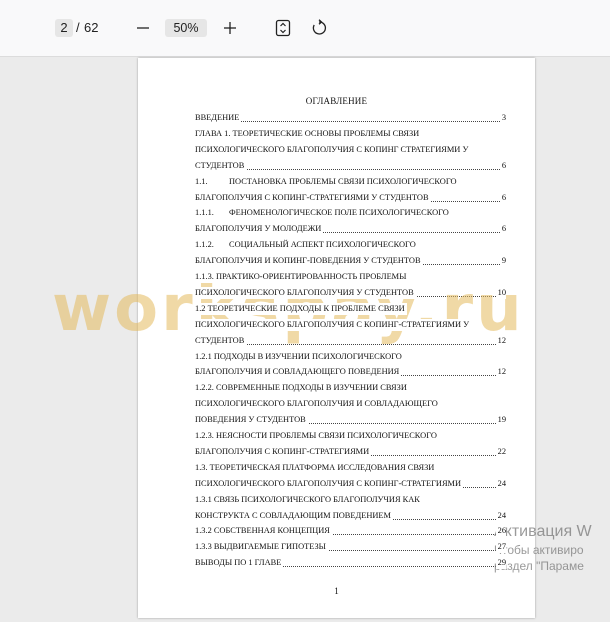  Describe the element at coordinates (239, 563) in the screenshot. I see `toc-line-text: ВЫВОДЫ ПО 1 ГЛАВЕ` at that location.